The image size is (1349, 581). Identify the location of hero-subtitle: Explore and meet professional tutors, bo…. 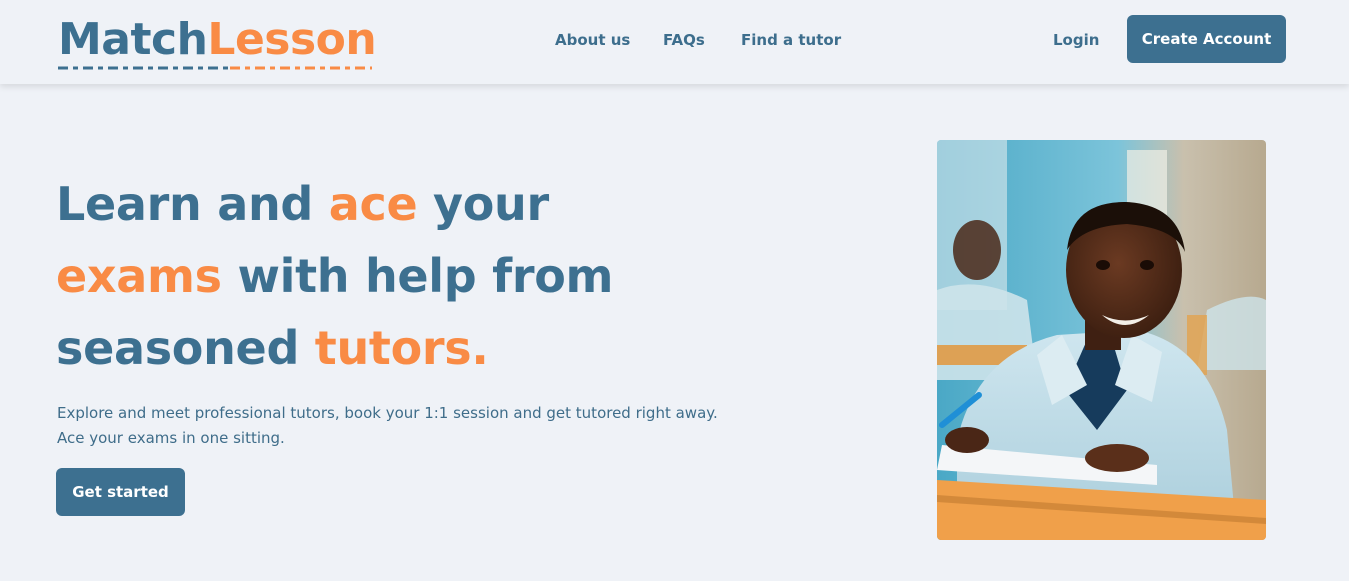
(387, 425).